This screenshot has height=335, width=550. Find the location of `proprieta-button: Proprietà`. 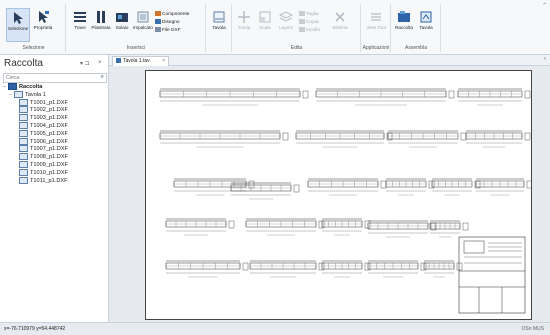

proprieta-button: Proprietà is located at coordinates (43, 24).